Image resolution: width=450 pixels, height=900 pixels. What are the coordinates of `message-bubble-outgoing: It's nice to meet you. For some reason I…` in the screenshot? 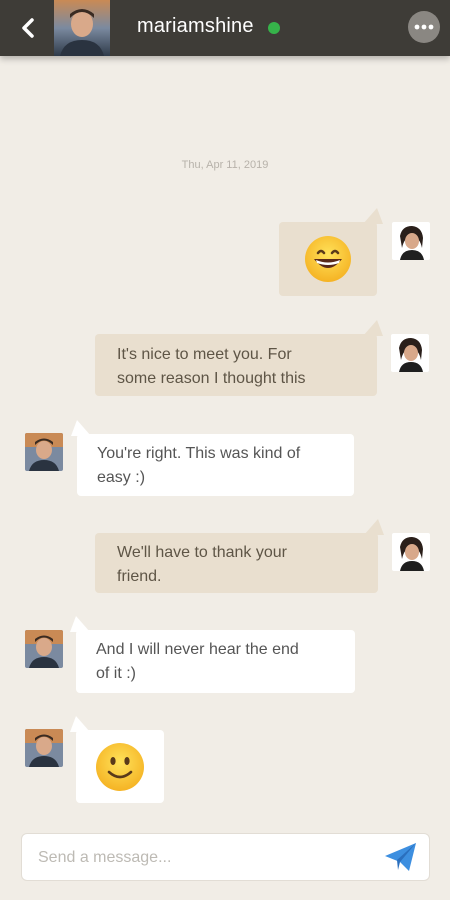 It's located at (239, 358).